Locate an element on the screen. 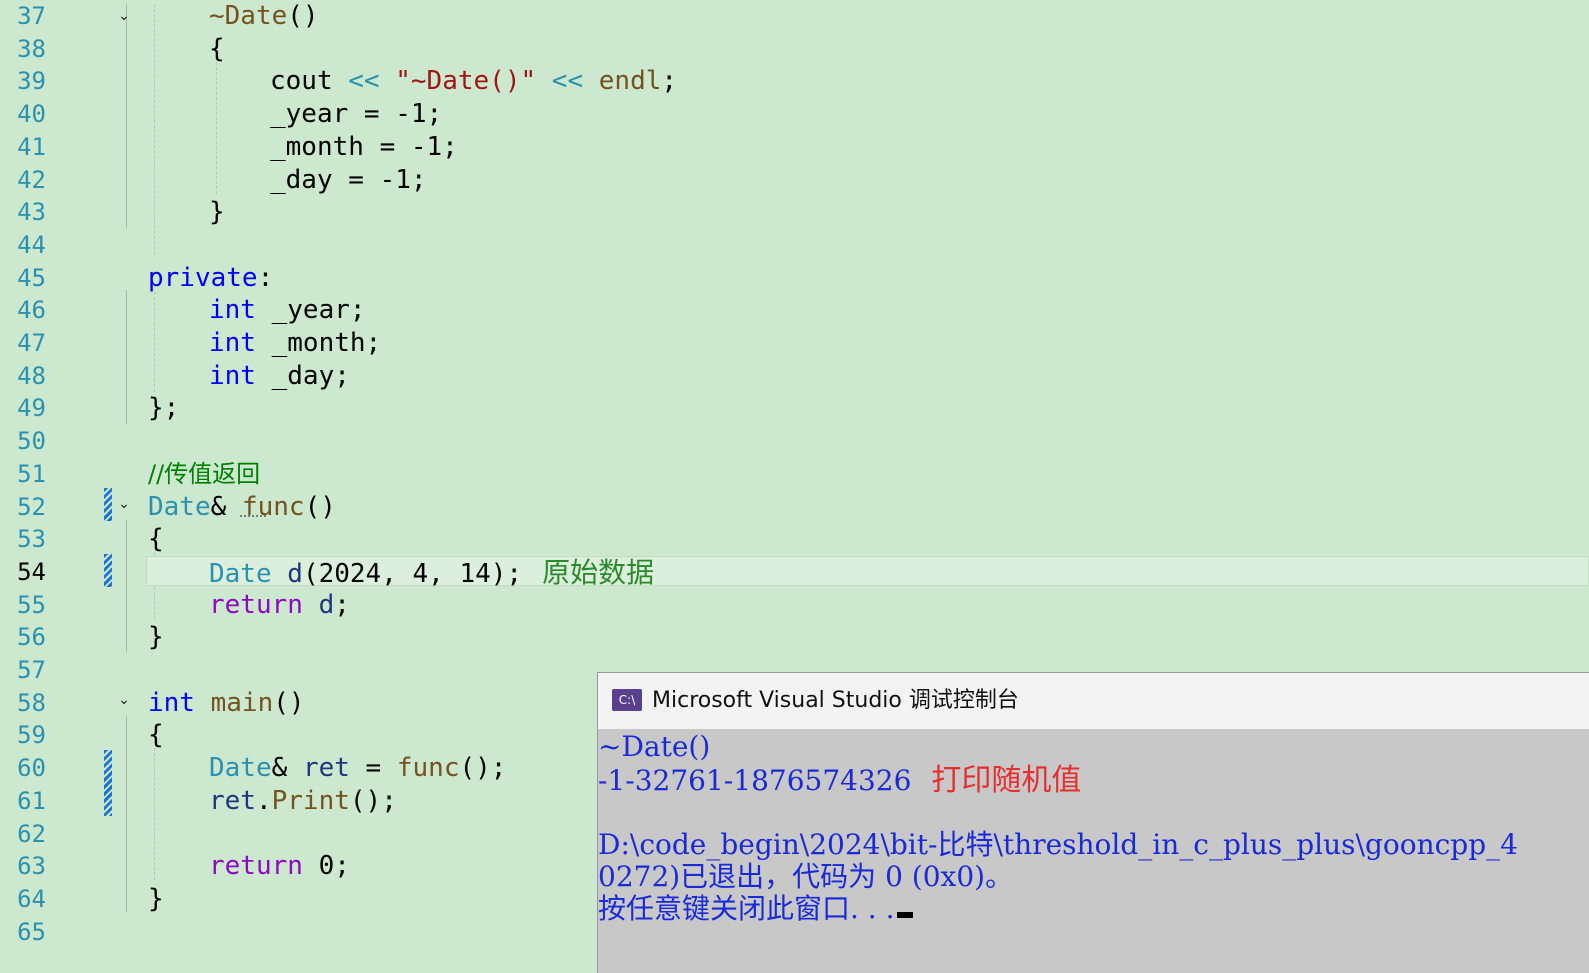  code-token: main is located at coordinates (242, 702).